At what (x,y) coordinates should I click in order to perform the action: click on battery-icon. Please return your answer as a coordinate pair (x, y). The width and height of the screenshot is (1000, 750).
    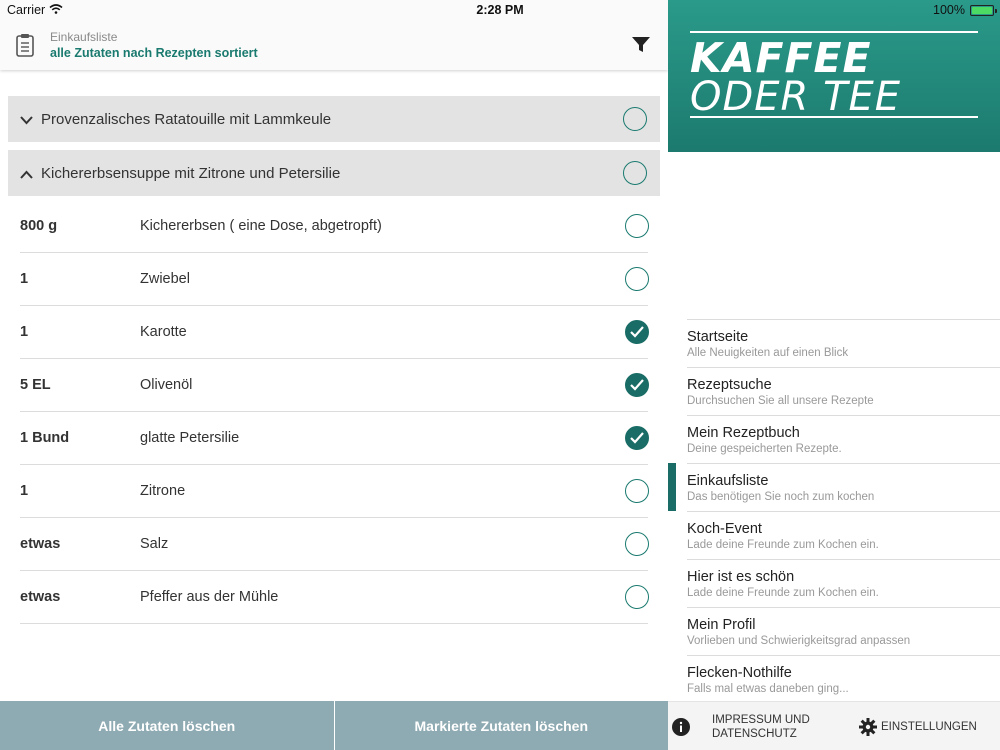
    Looking at the image, I should click on (983, 10).